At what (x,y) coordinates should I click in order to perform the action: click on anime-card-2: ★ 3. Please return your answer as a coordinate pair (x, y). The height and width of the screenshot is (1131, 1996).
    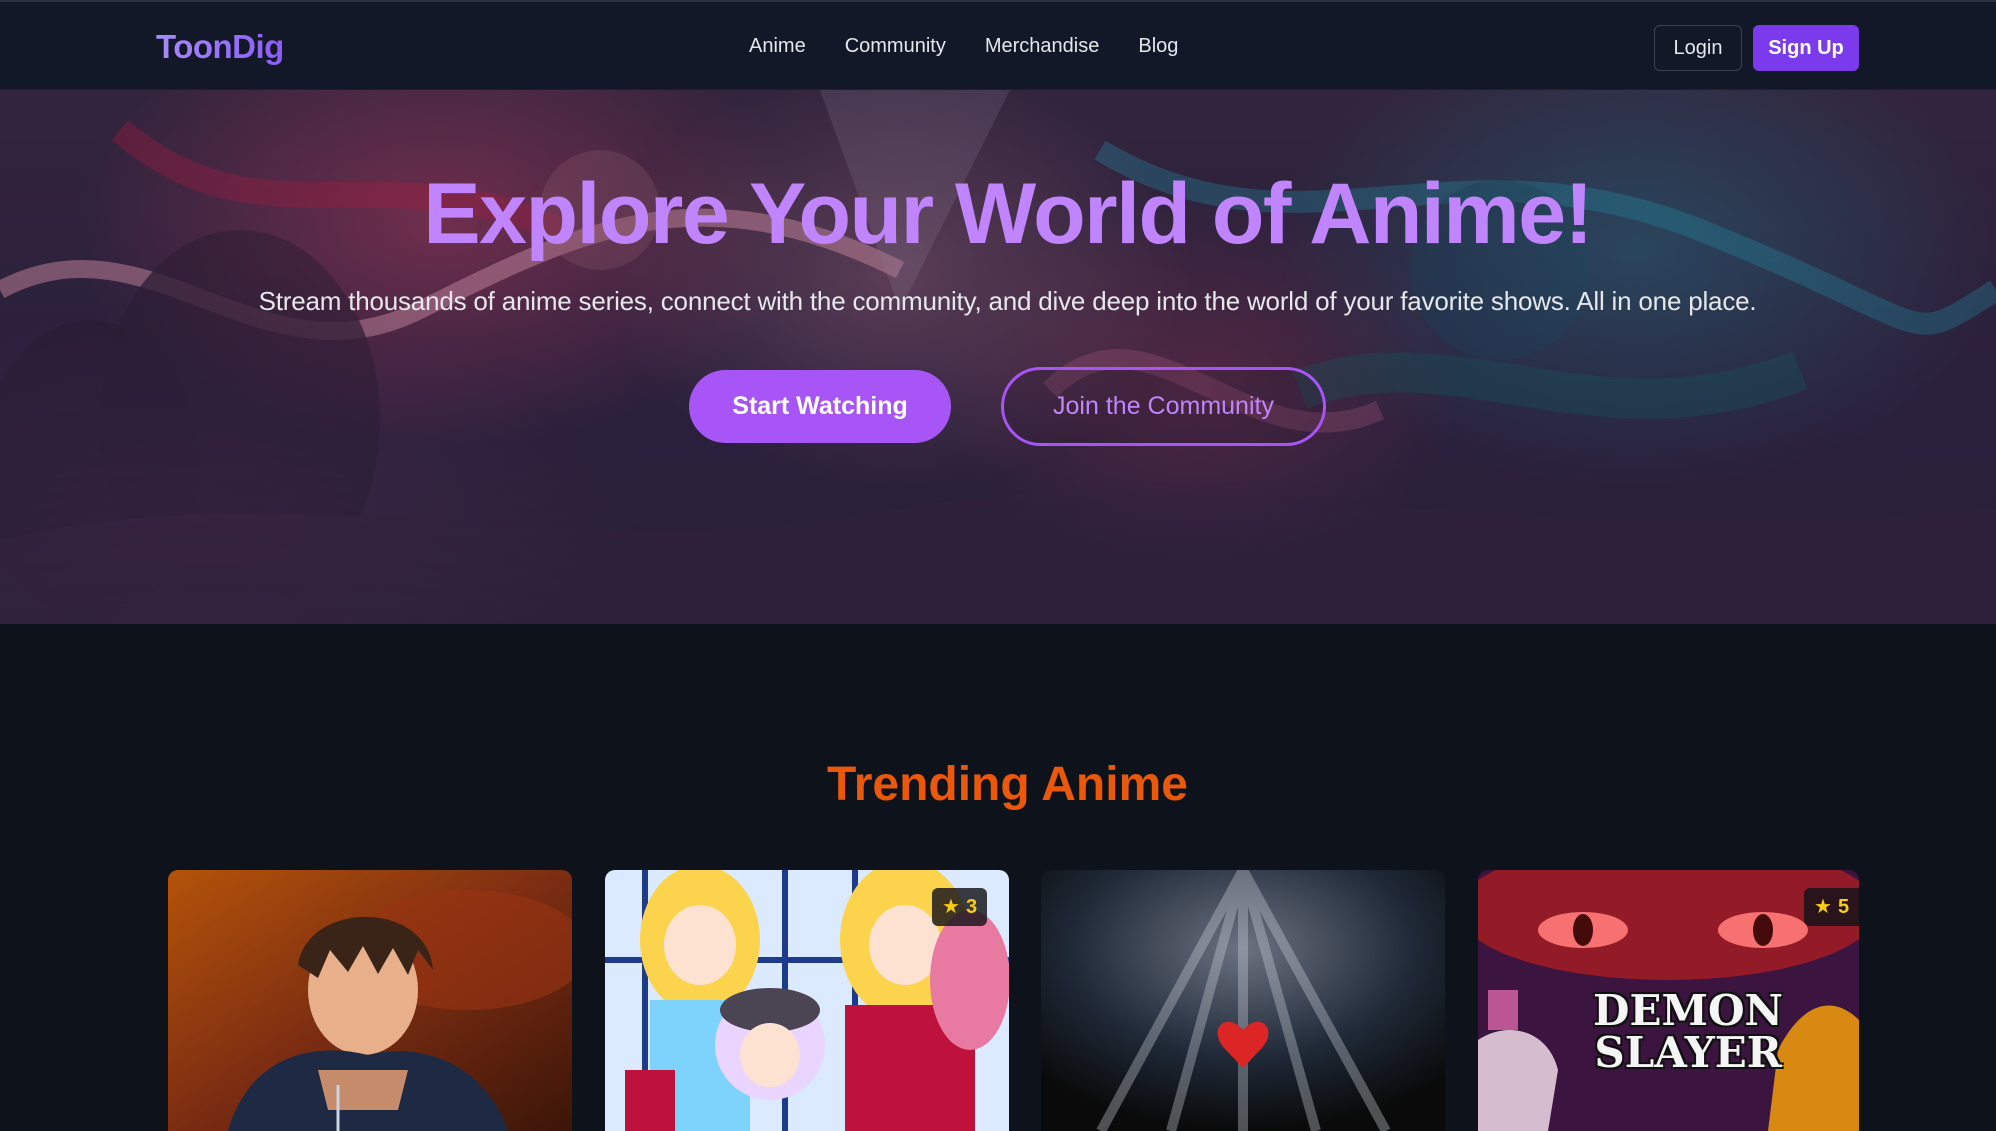
    Looking at the image, I should click on (807, 1000).